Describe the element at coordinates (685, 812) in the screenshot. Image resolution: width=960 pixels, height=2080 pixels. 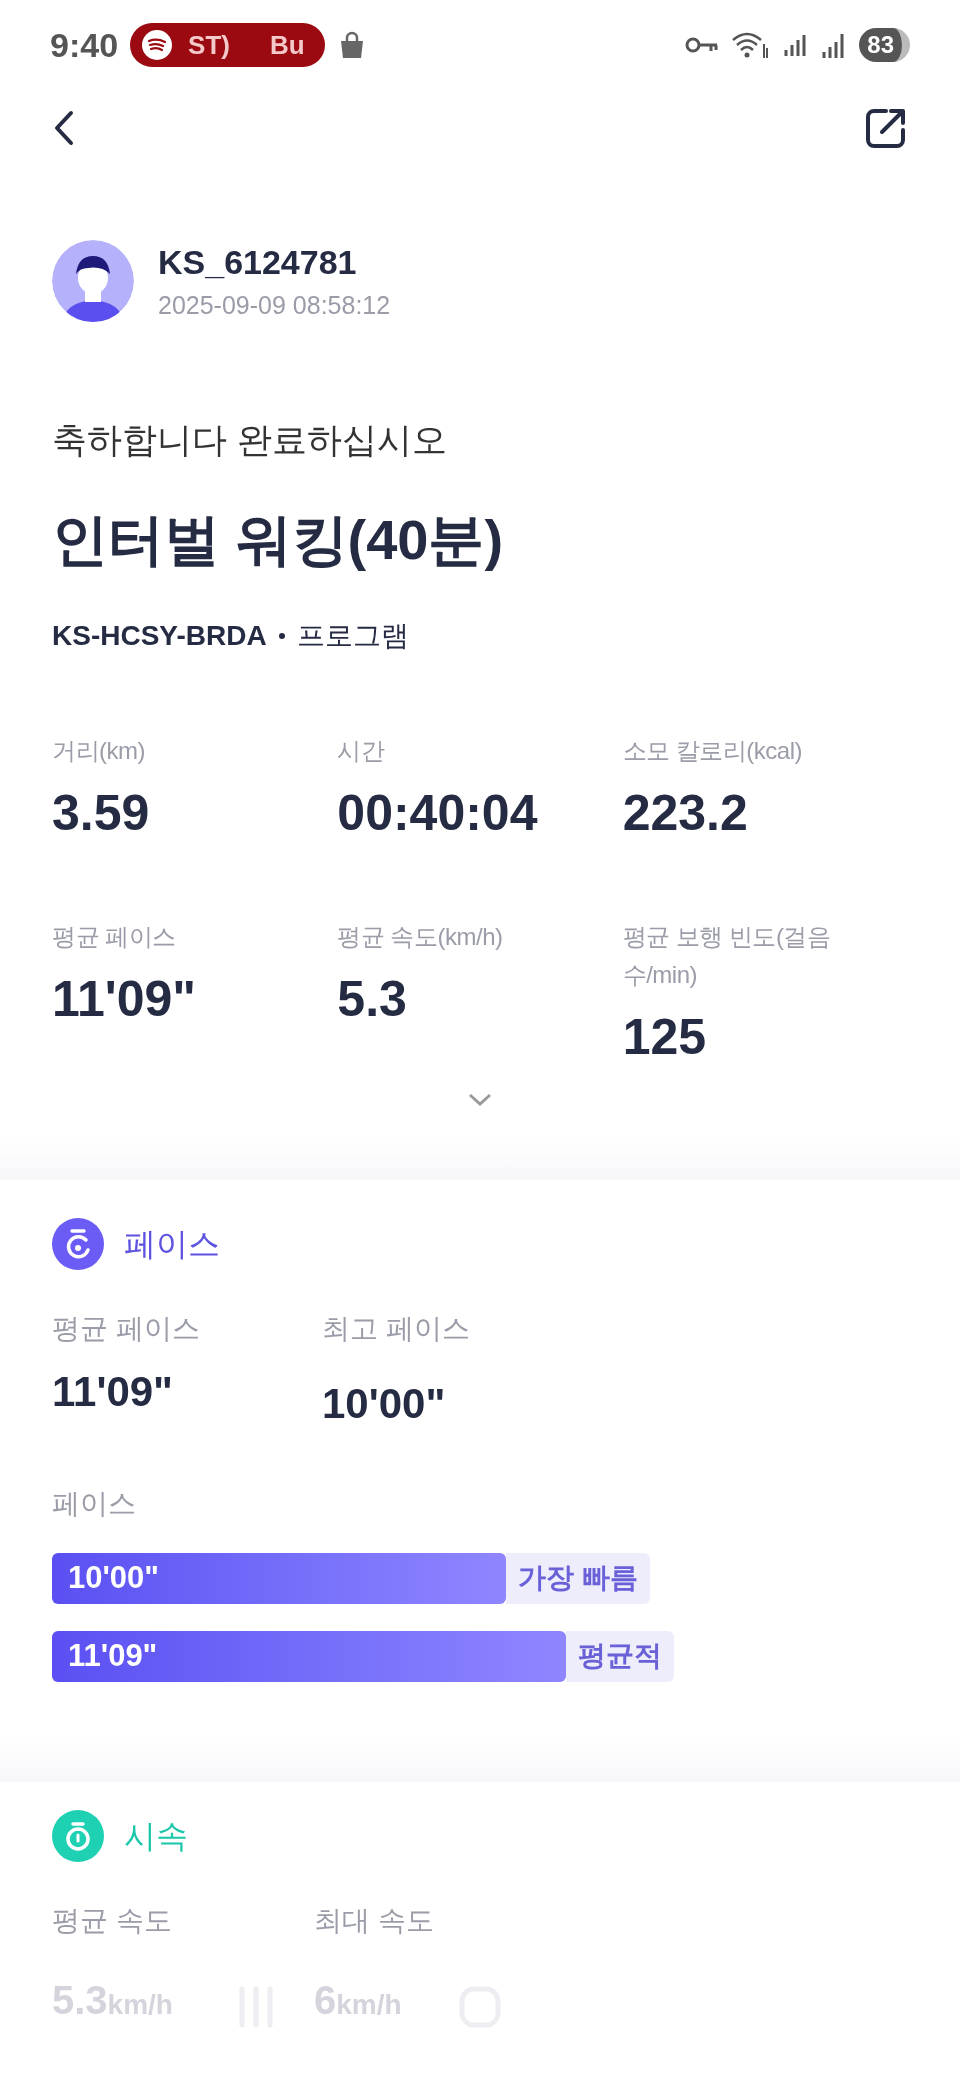
I see `stat-value: 223.2` at that location.